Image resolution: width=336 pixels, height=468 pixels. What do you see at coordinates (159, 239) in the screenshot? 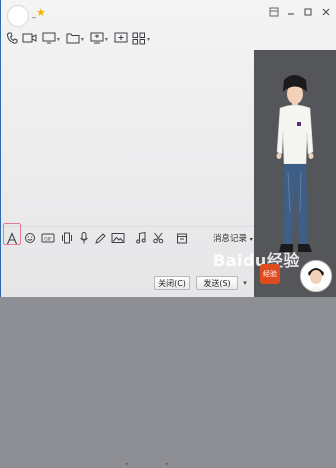
I see `screenshot-icon` at bounding box center [159, 239].